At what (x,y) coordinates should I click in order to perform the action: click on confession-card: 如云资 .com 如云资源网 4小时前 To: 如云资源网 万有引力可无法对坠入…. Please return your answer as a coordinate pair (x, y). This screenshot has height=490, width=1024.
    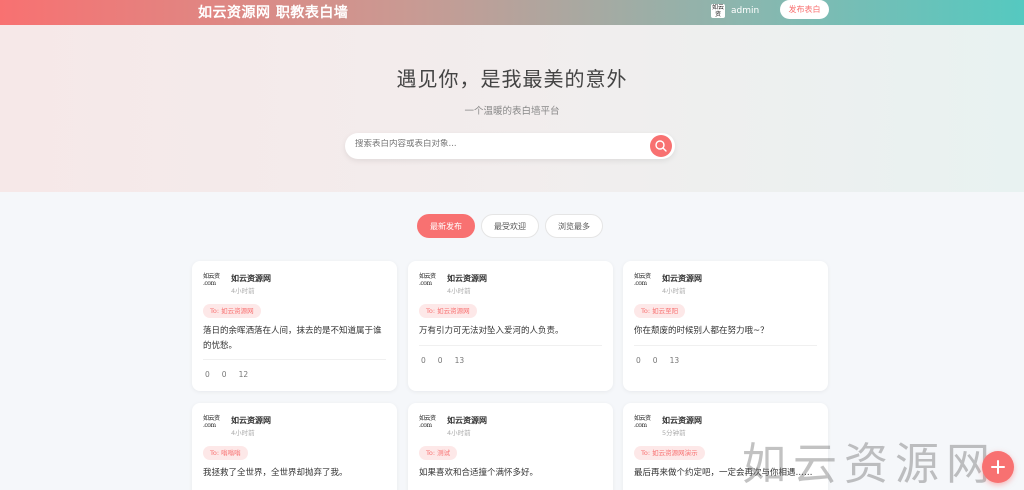
    Looking at the image, I should click on (510, 326).